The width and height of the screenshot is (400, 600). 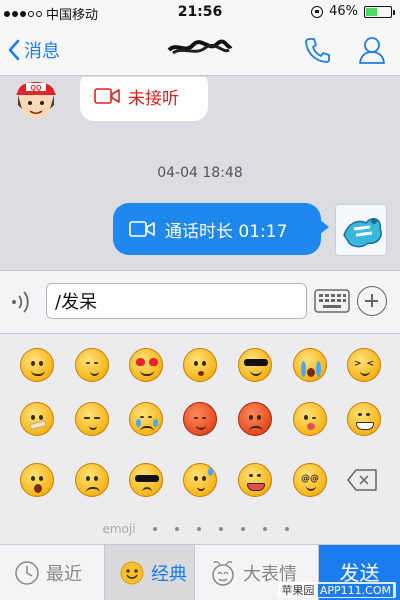 I want to click on input-bar: /发呆, so click(x=200, y=302).